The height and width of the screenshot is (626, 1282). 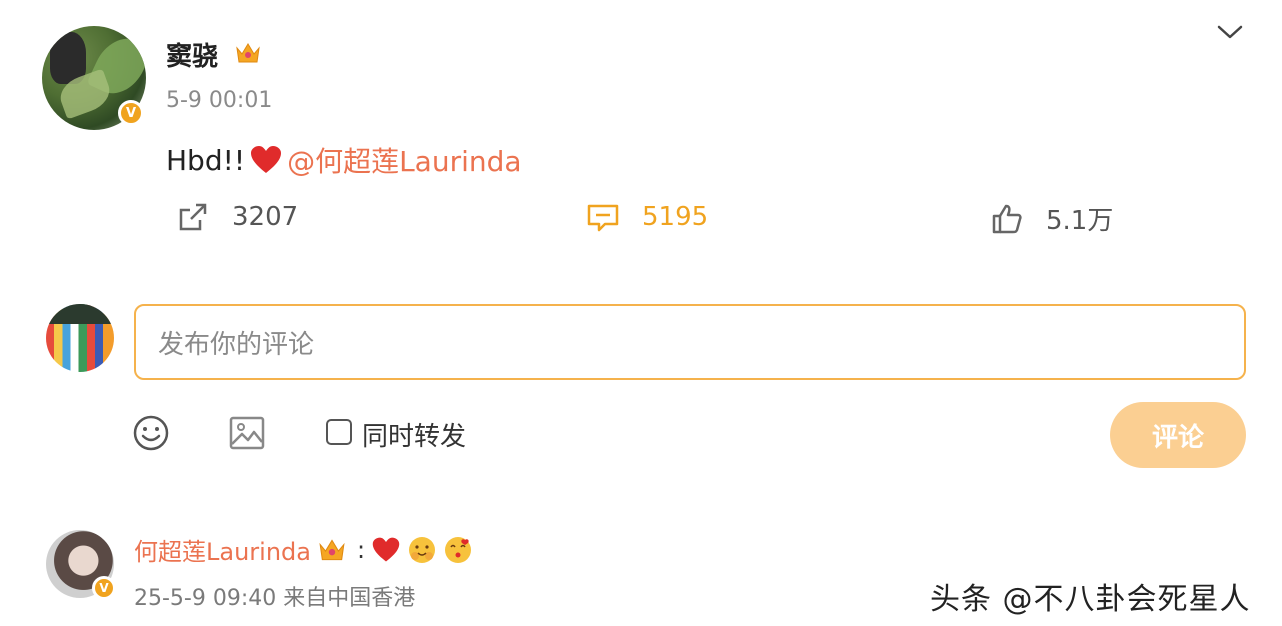 What do you see at coordinates (603, 218) in the screenshot?
I see `comment-icon` at bounding box center [603, 218].